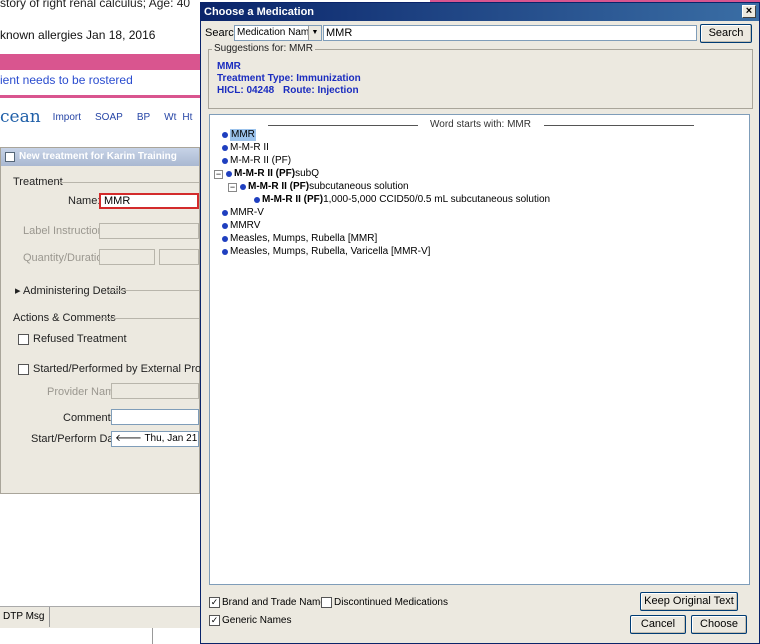 This screenshot has height=644, width=760. I want to click on tree-header: Word starts with: MMR, so click(480, 125).